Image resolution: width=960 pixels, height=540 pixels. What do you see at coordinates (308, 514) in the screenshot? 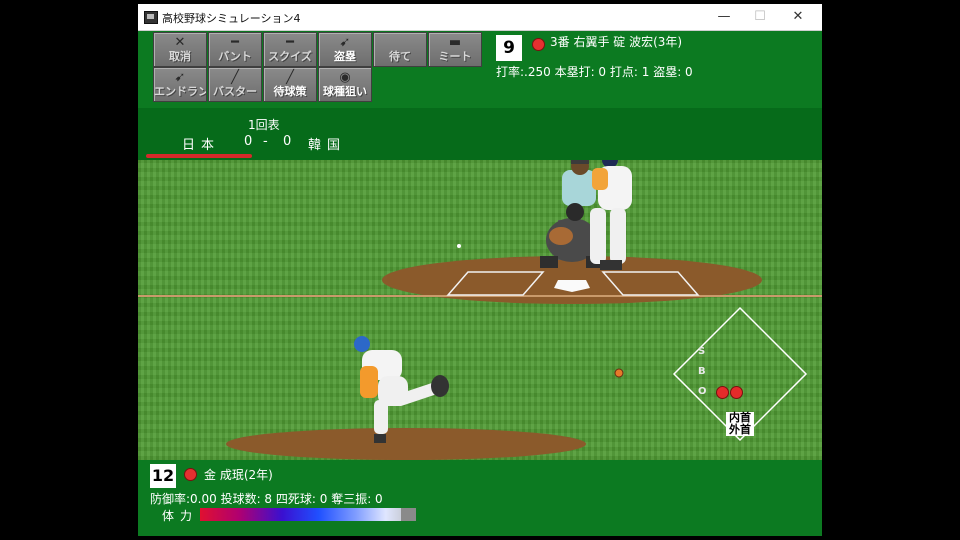
I see `stamina-bar` at bounding box center [308, 514].